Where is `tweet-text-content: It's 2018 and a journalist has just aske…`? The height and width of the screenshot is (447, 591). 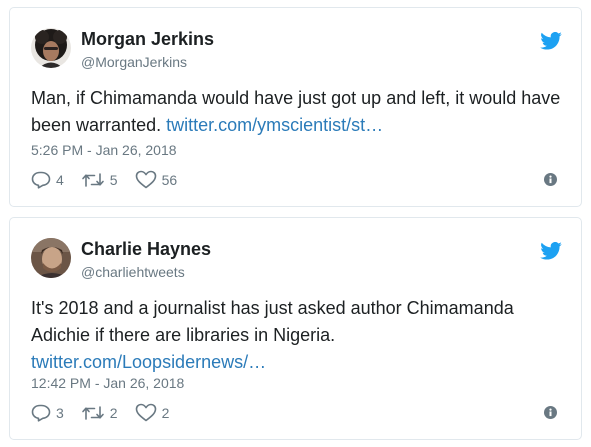
tweet-text-content: It's 2018 and a journalist has just aske… is located at coordinates (272, 321).